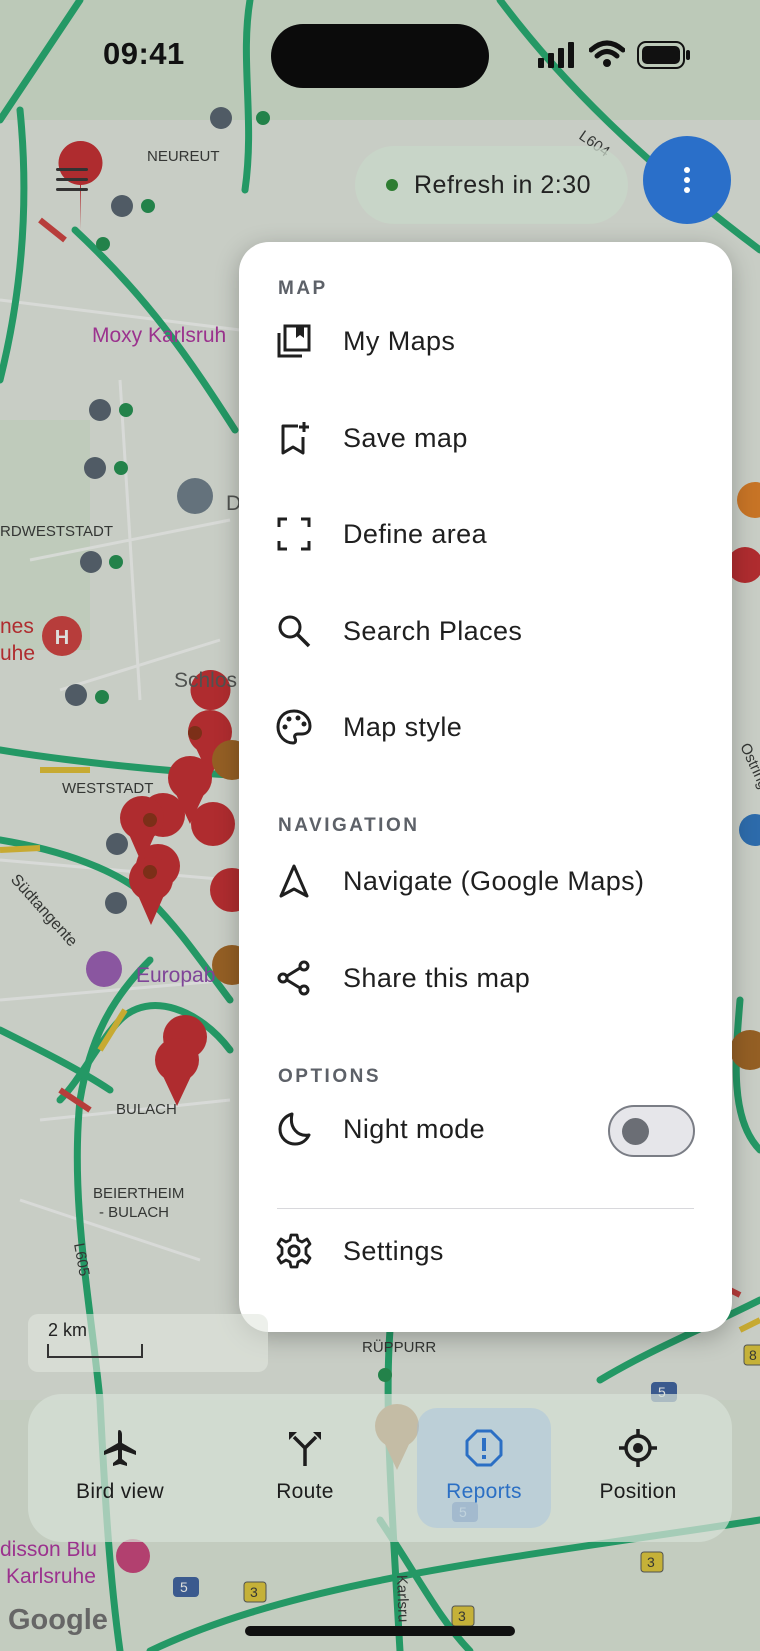  I want to click on toggle-knob, so click(635, 1131).